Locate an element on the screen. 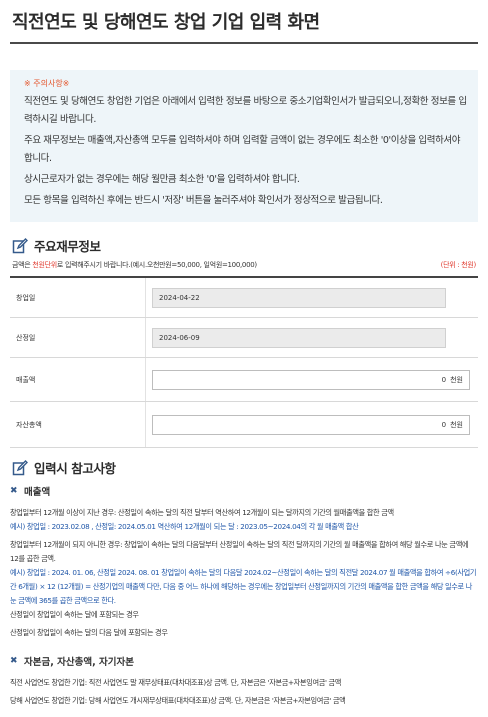 The width and height of the screenshot is (488, 717). financial-section-title: 주요재무정보 is located at coordinates (56, 245).